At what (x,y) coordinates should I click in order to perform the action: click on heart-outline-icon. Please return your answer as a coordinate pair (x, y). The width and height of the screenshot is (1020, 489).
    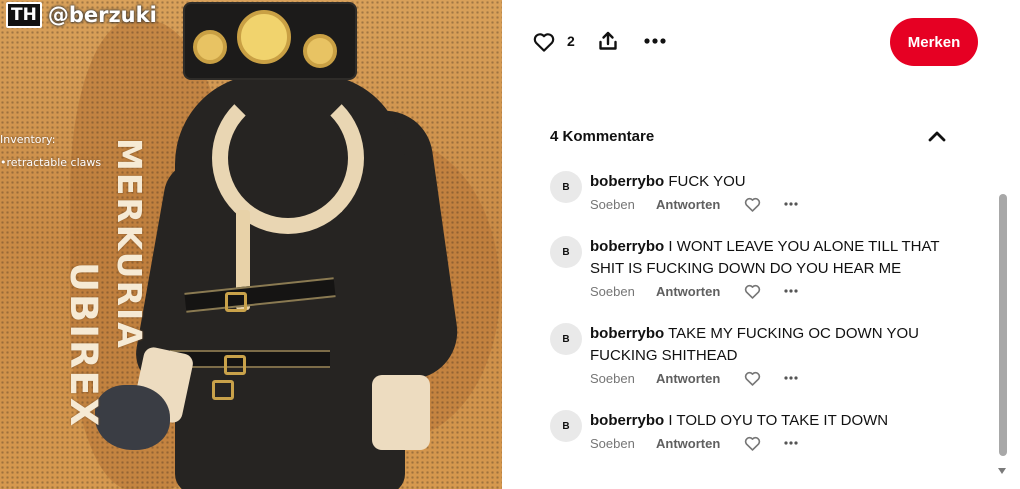
    Looking at the image, I should click on (544, 42).